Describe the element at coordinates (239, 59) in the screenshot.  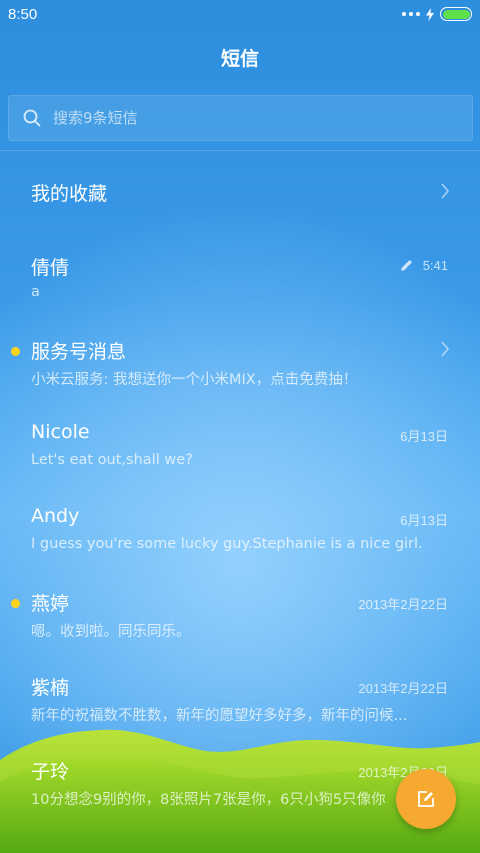
I see `page-title: 短信` at that location.